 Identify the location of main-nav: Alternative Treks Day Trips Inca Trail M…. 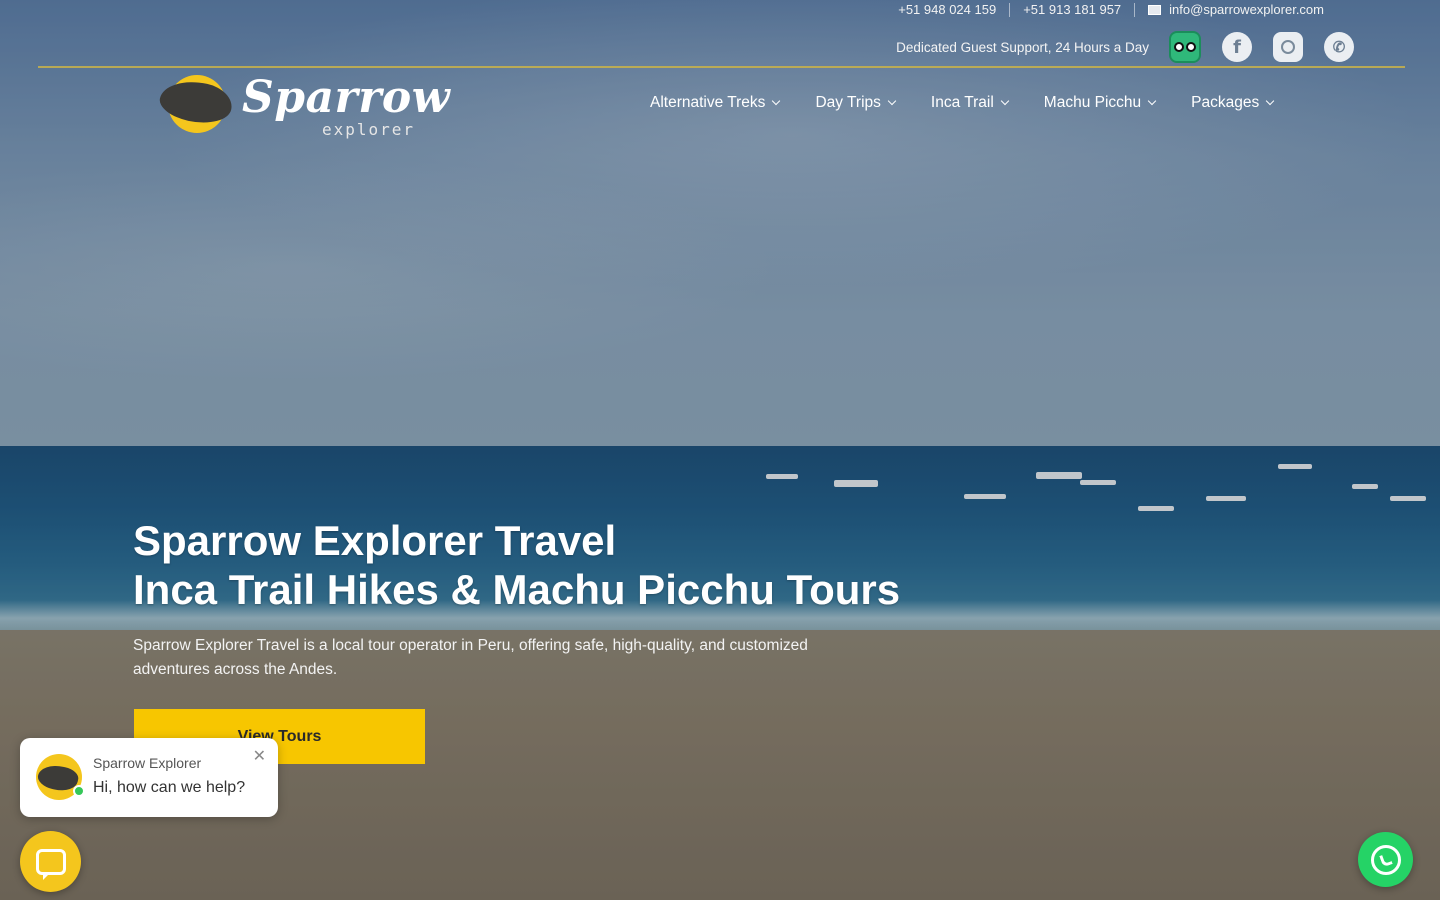
(979, 103).